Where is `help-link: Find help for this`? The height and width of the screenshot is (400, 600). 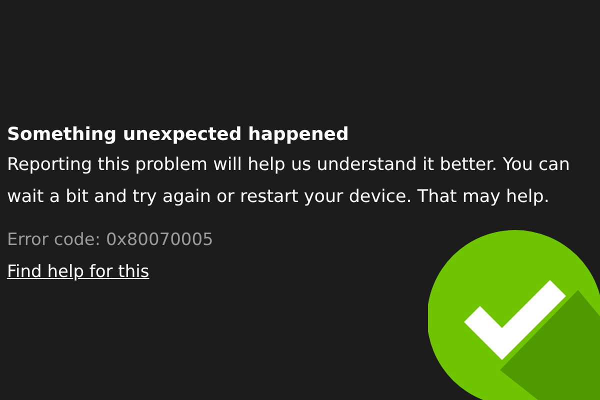 help-link: Find help for this is located at coordinates (78, 272).